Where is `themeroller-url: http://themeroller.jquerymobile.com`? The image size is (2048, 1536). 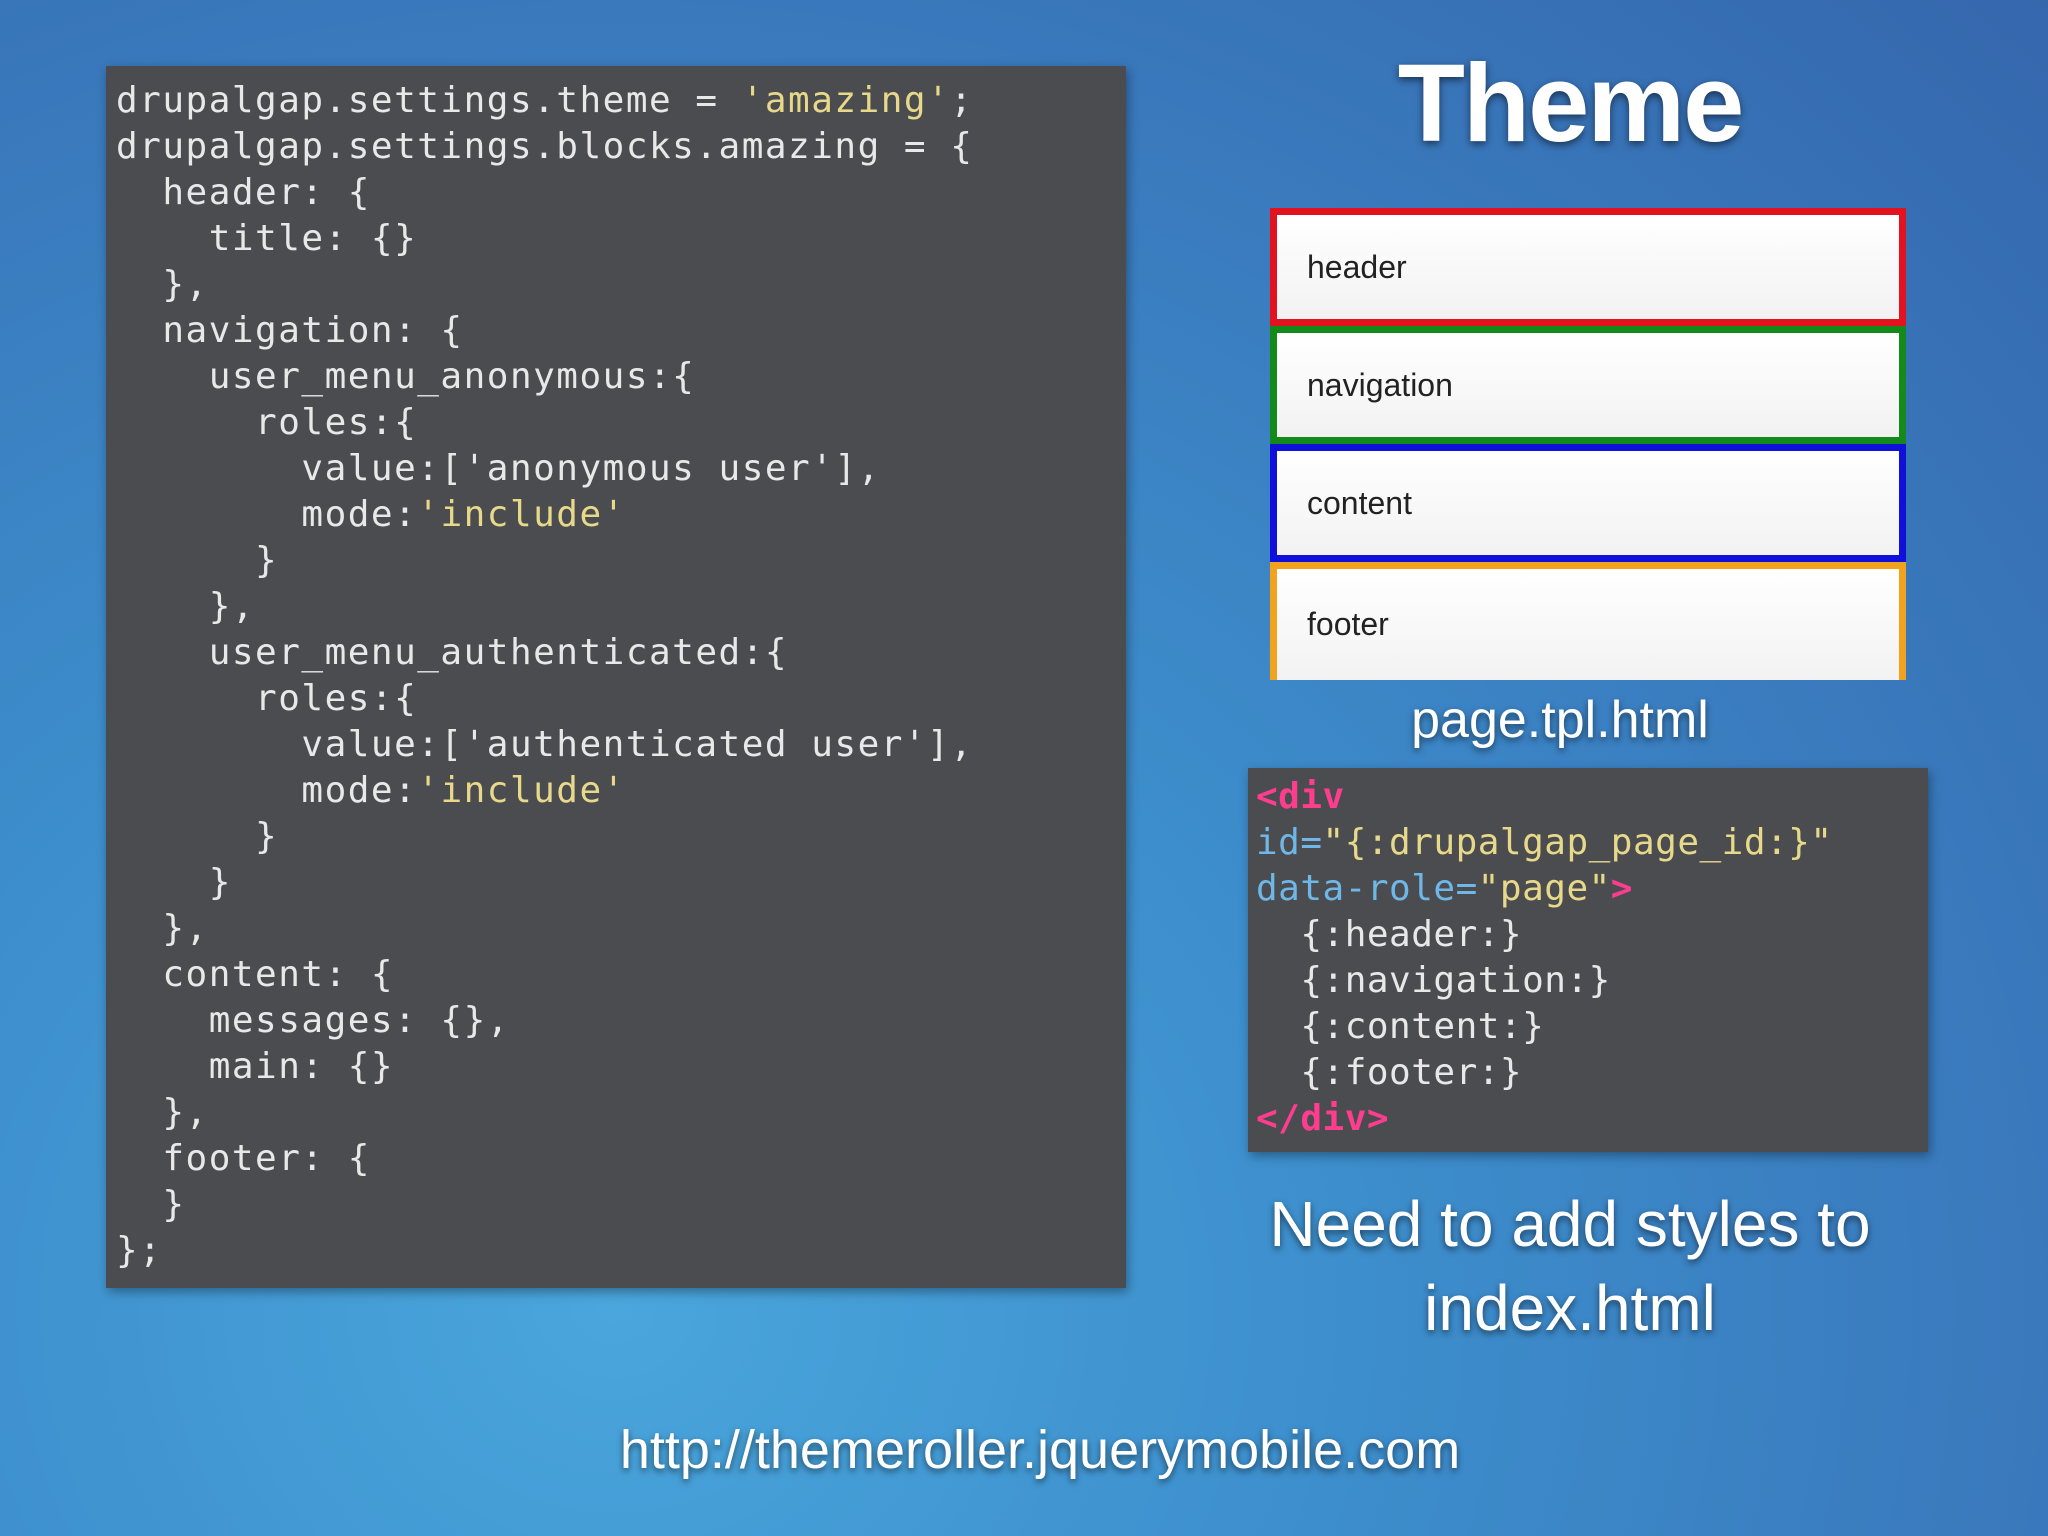 themeroller-url: http://themeroller.jquerymobile.com is located at coordinates (1040, 1450).